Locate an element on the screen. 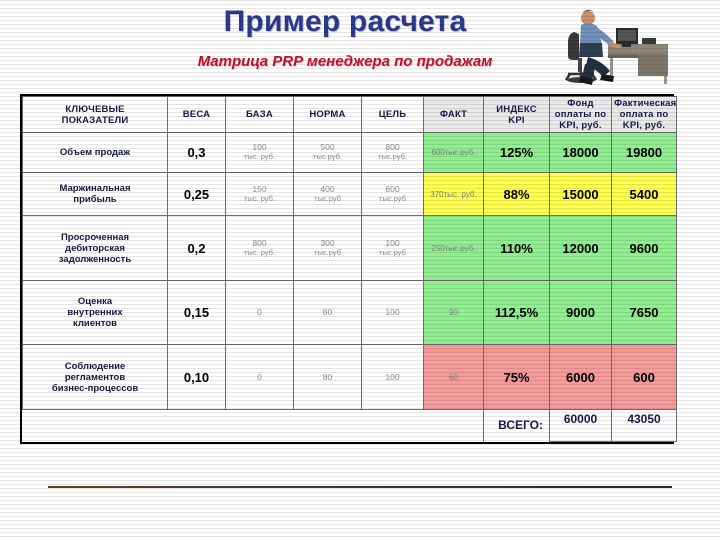  col-header-norm: НОРМА is located at coordinates (327, 114).